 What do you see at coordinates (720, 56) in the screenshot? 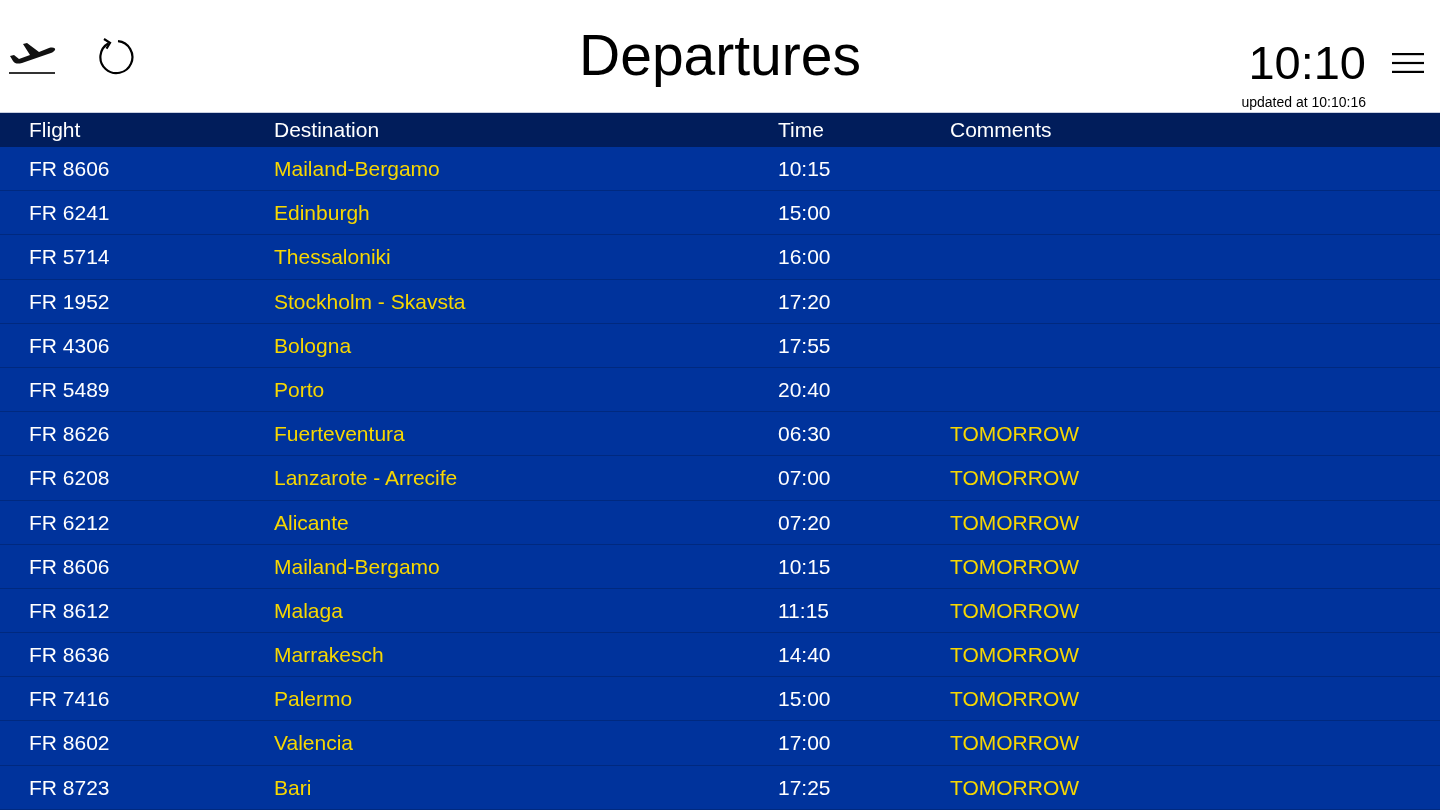
I see `page-title: Departures` at bounding box center [720, 56].